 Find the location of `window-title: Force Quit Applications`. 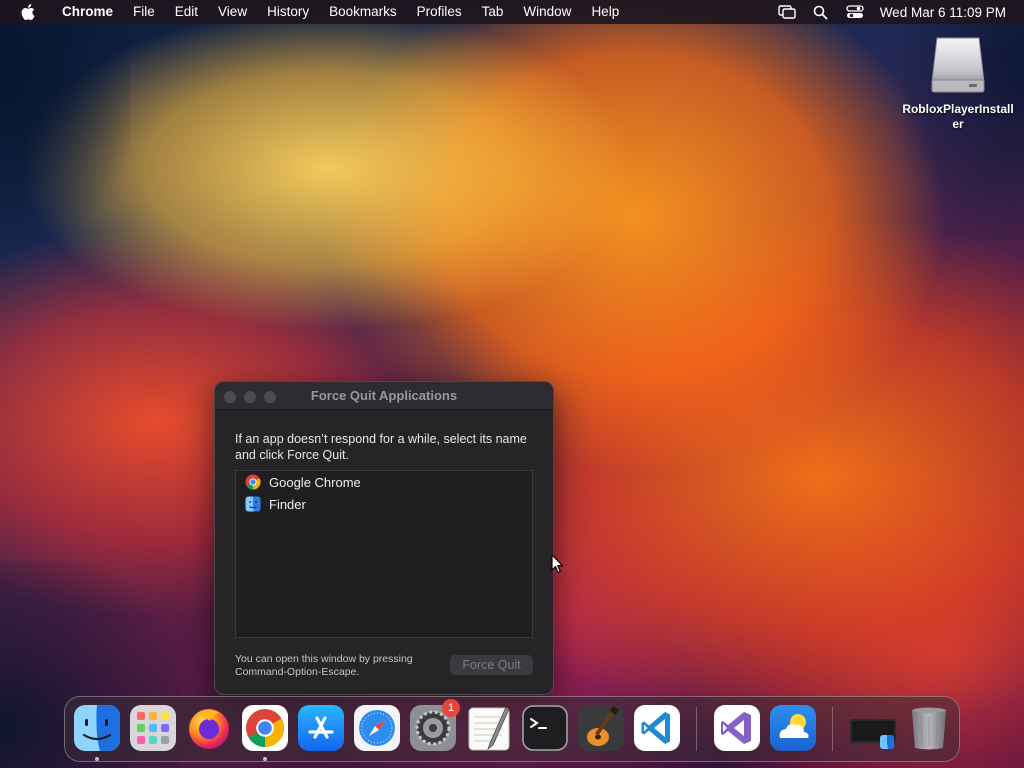

window-title: Force Quit Applications is located at coordinates (384, 395).